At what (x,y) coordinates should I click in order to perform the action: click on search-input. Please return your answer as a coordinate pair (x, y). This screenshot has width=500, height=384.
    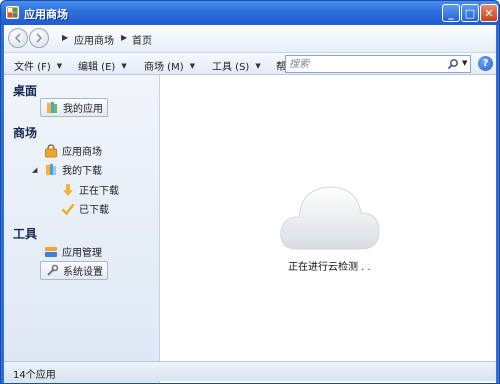
    Looking at the image, I should click on (364, 64).